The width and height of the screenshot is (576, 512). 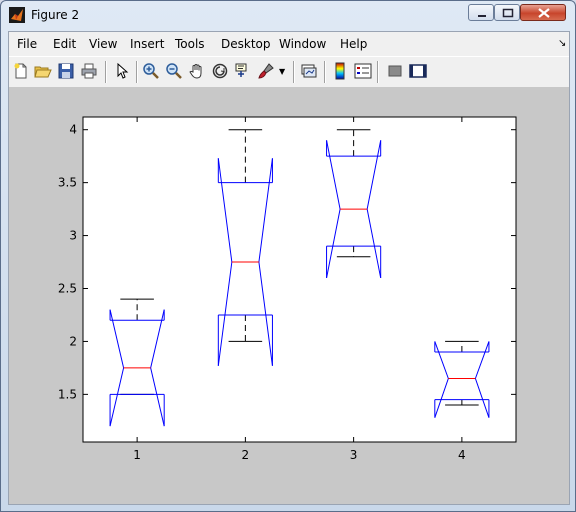 What do you see at coordinates (482, 16) in the screenshot?
I see `minimize-icon` at bounding box center [482, 16].